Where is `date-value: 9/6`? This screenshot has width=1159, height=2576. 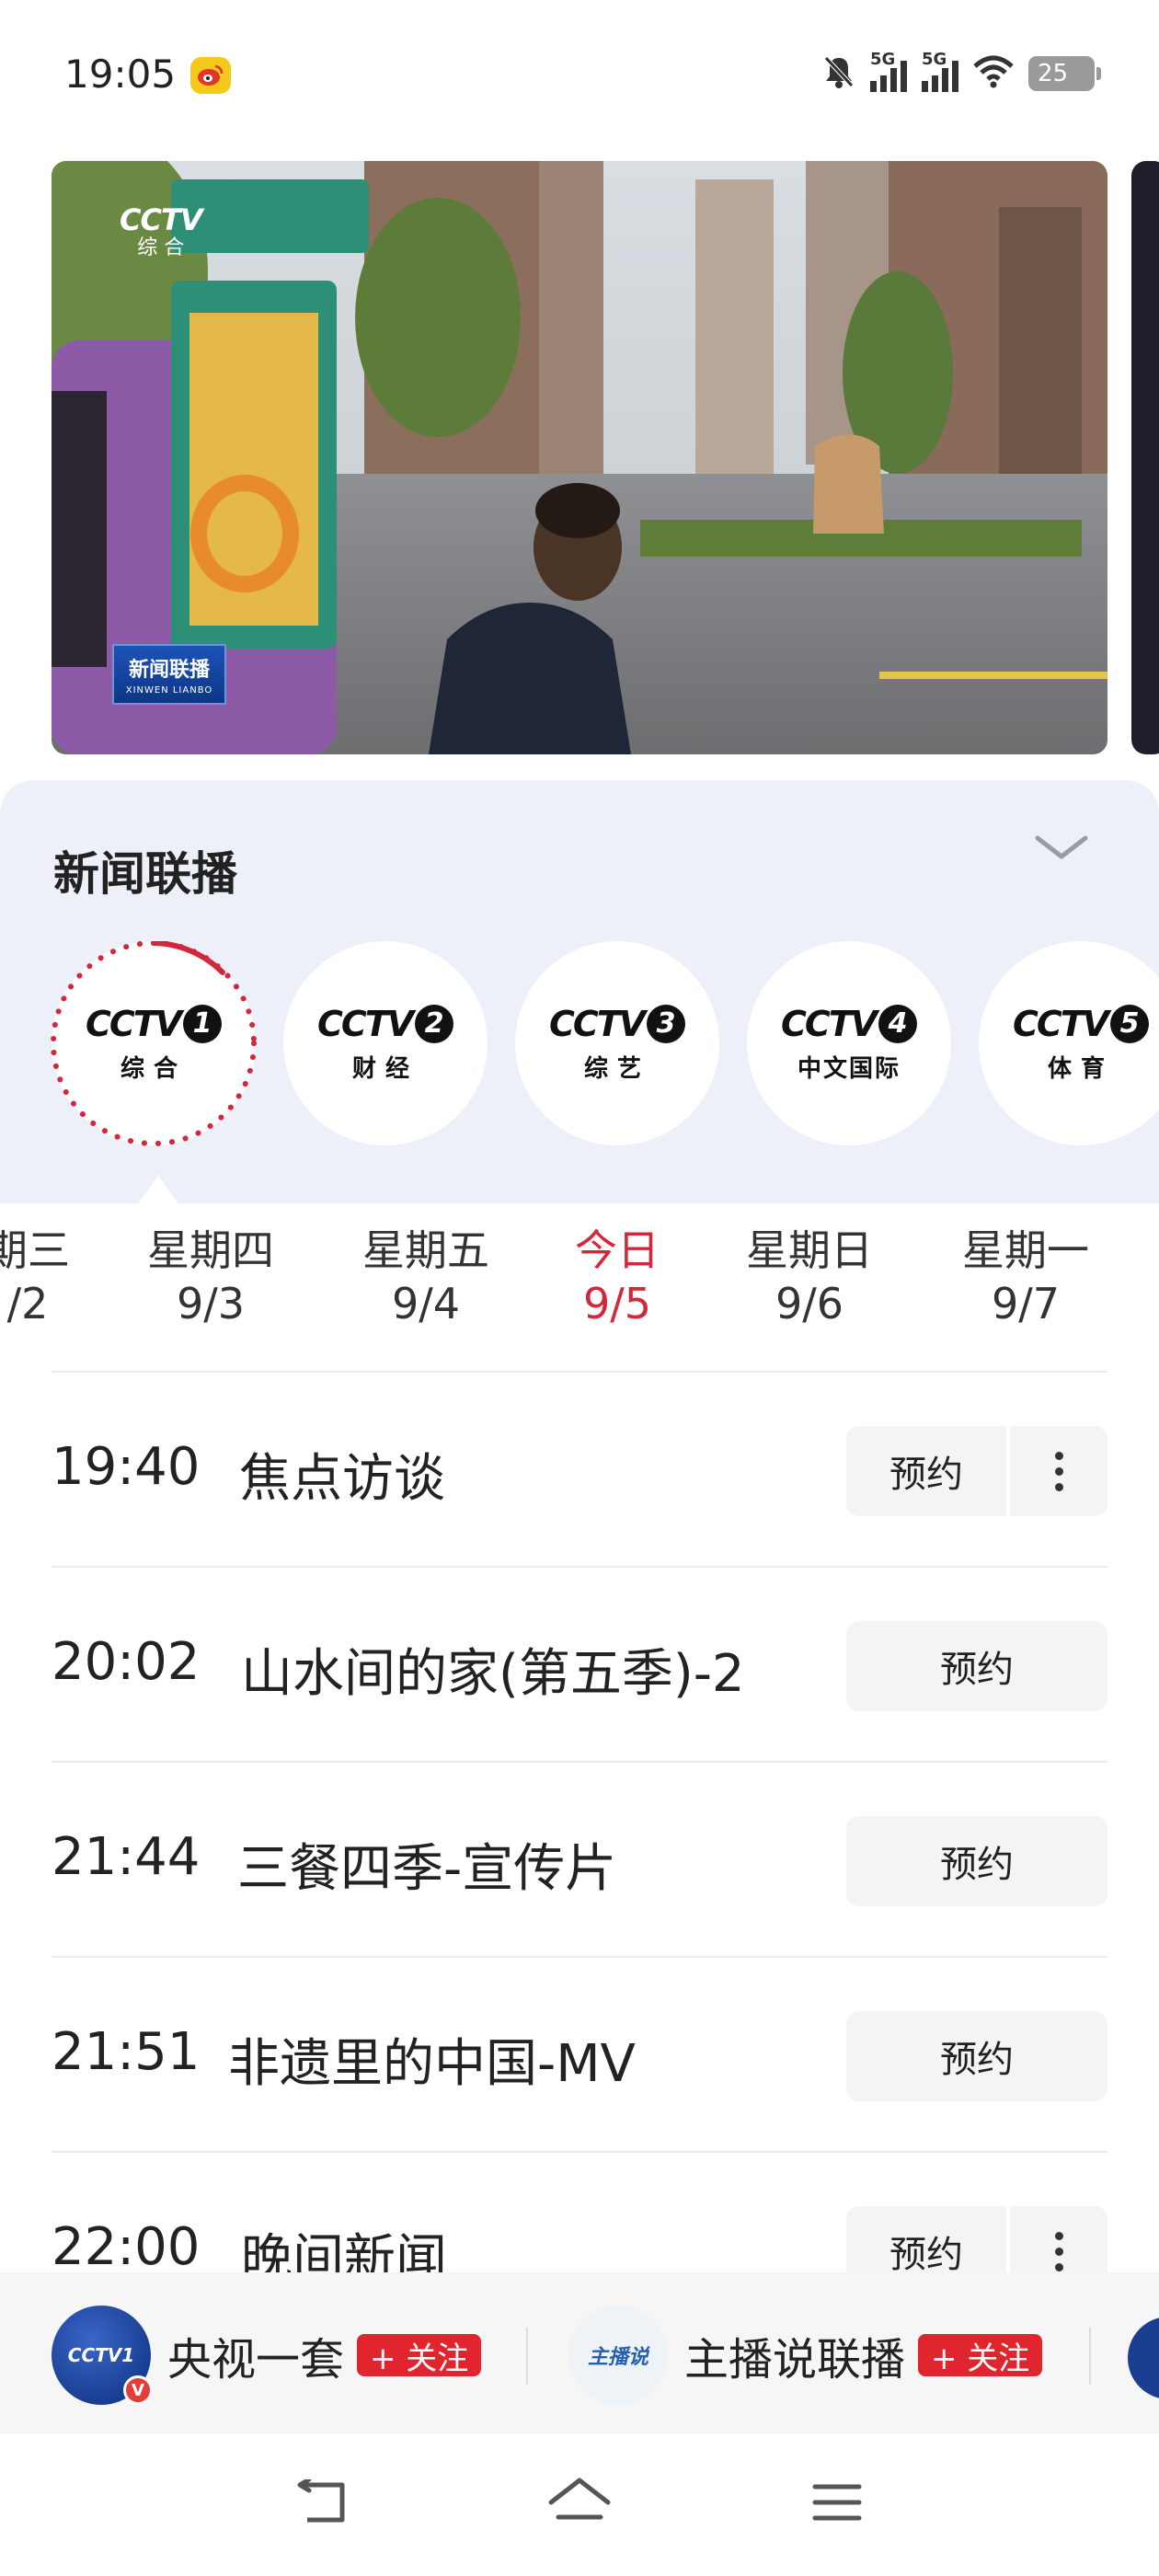 date-value: 9/6 is located at coordinates (809, 1303).